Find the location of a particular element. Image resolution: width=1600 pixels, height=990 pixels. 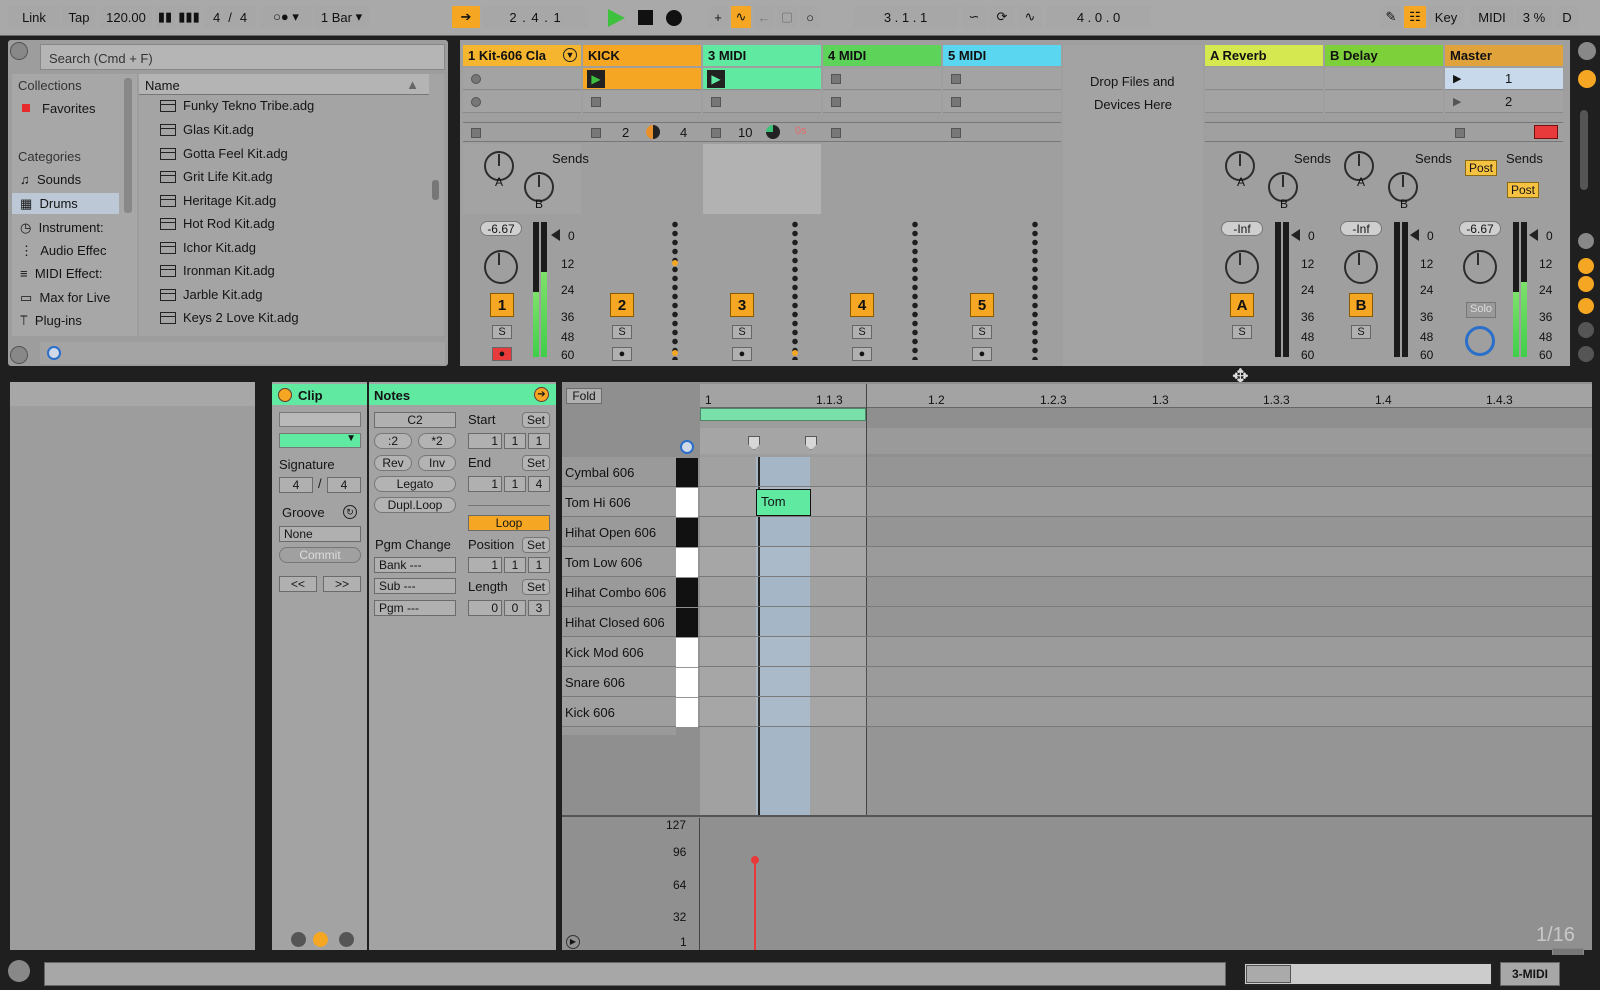

position-bar: 1 is located at coordinates (485, 565).